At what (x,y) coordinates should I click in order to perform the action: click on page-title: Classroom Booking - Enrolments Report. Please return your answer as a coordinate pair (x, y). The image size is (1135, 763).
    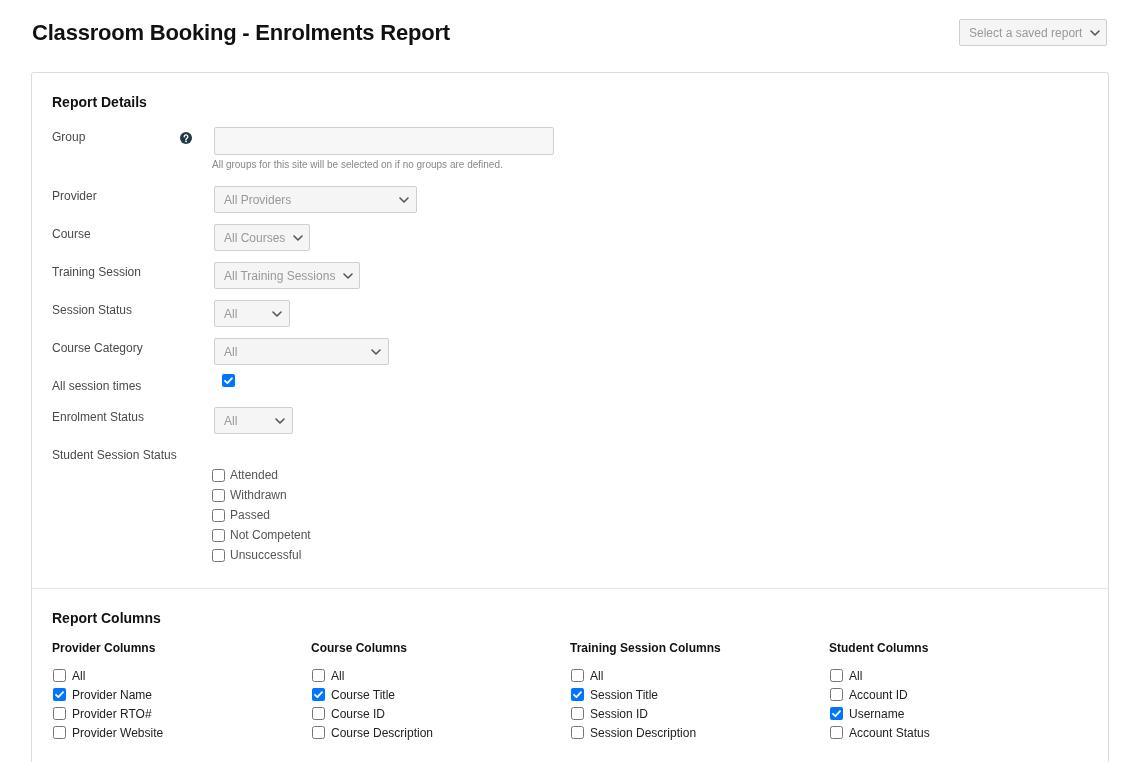
    Looking at the image, I should click on (241, 32).